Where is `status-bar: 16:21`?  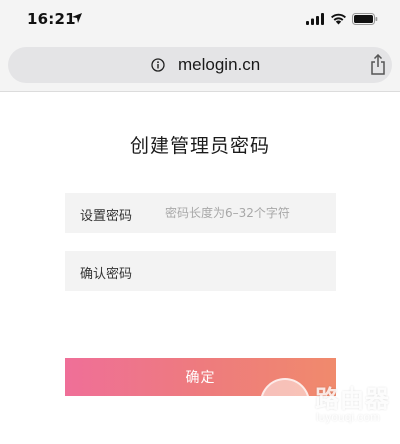 status-bar: 16:21 is located at coordinates (200, 20).